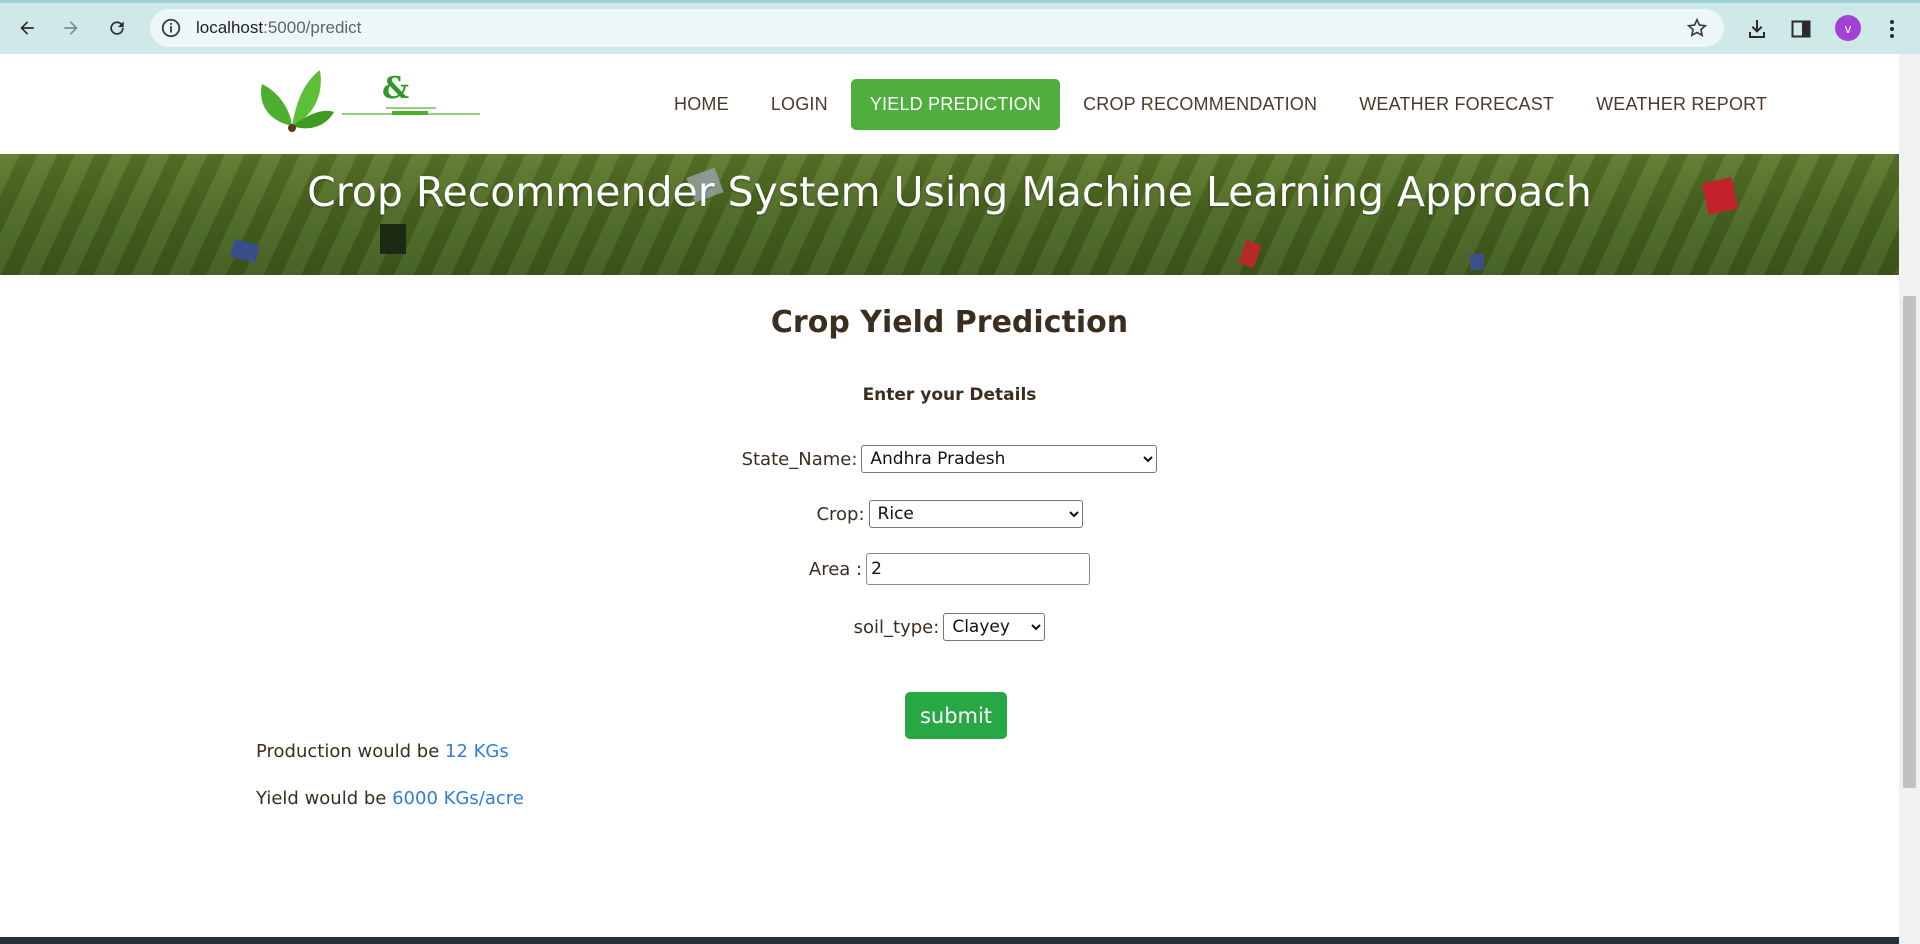  I want to click on forward-button, so click(71, 28).